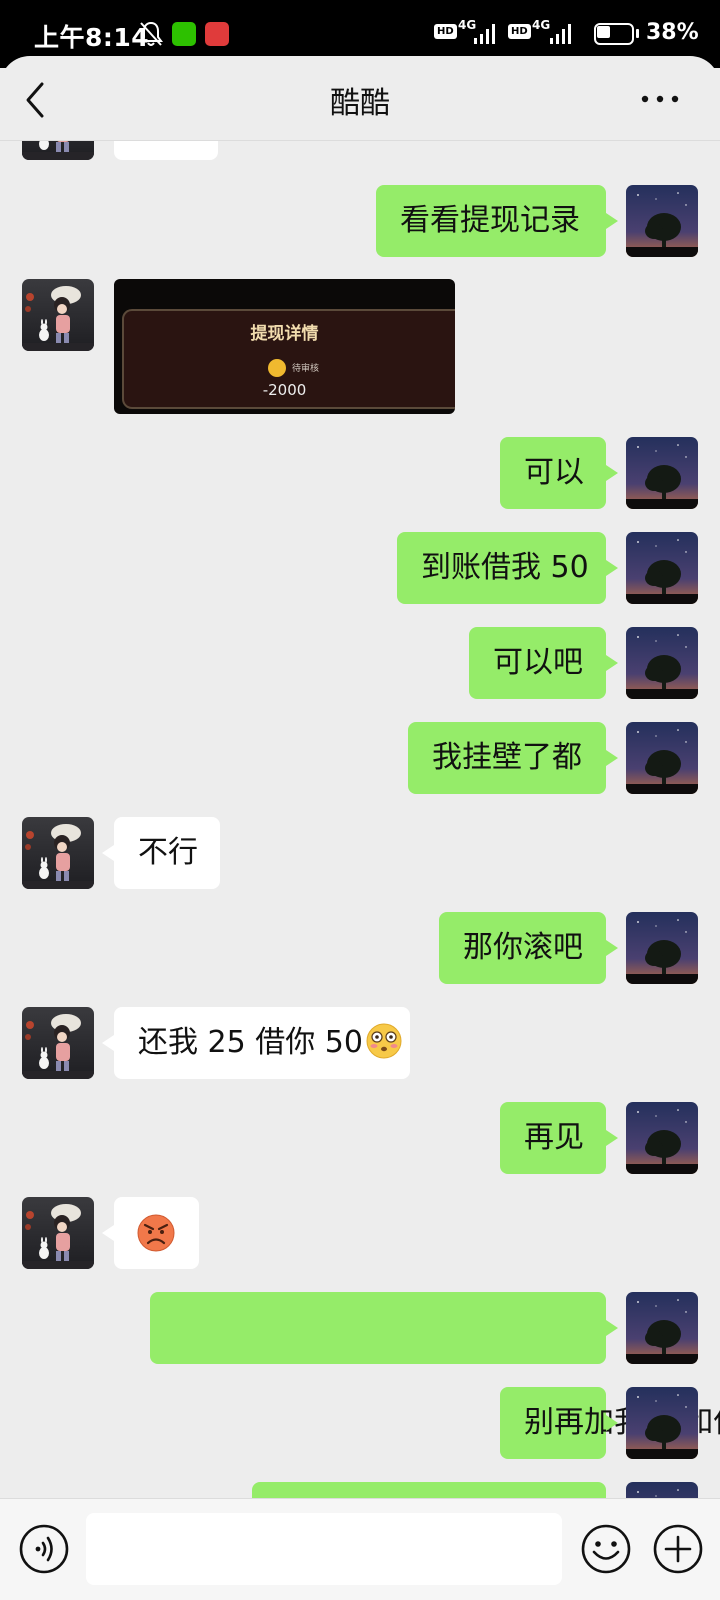 Image resolution: width=720 pixels, height=1600 pixels. What do you see at coordinates (161, 853) in the screenshot?
I see `message-bubble-theirs: 不行` at bounding box center [161, 853].